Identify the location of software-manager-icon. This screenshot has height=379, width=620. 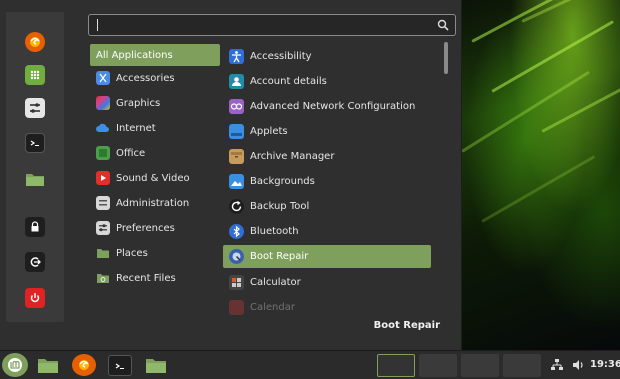
(35, 75).